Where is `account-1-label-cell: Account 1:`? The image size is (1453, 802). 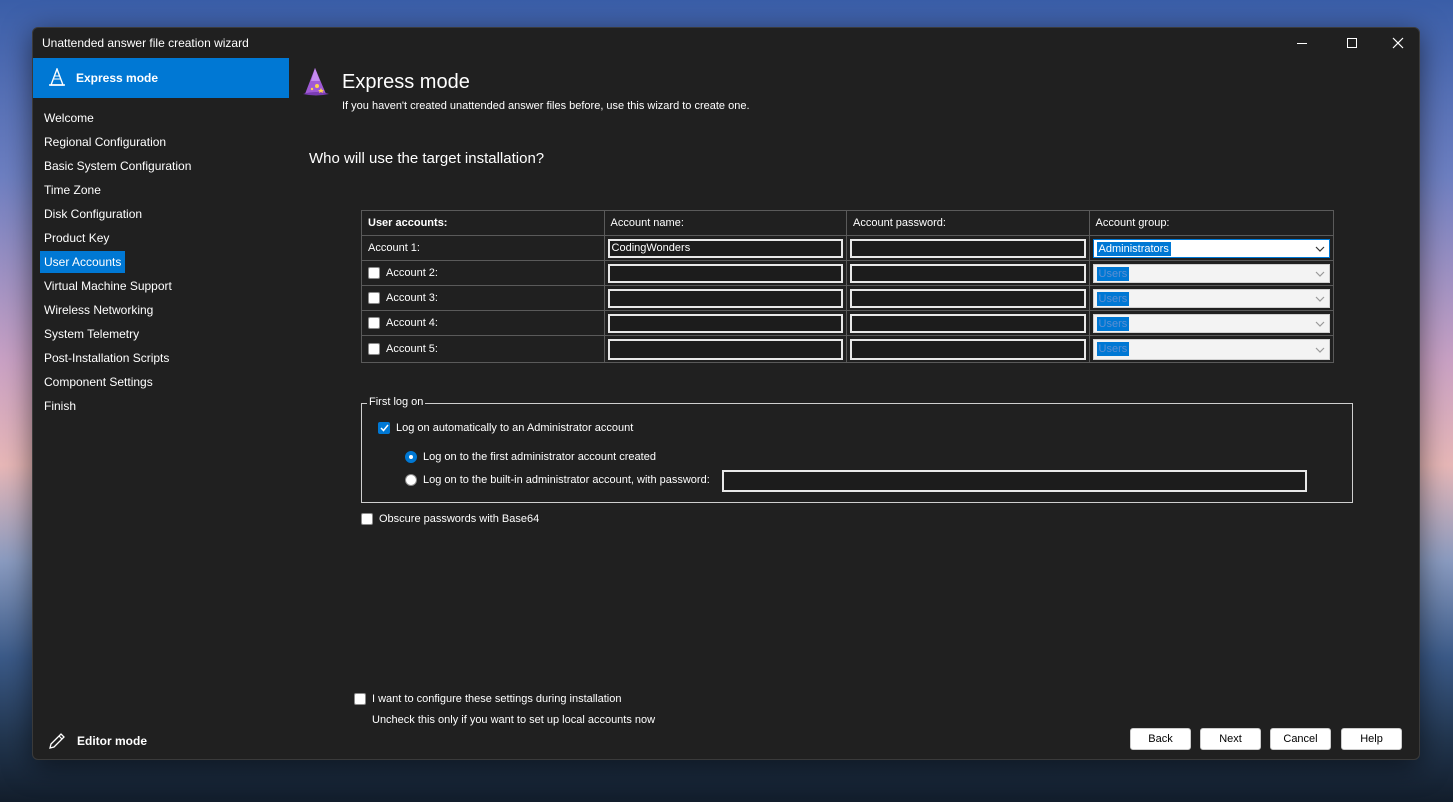 account-1-label-cell: Account 1: is located at coordinates (483, 248).